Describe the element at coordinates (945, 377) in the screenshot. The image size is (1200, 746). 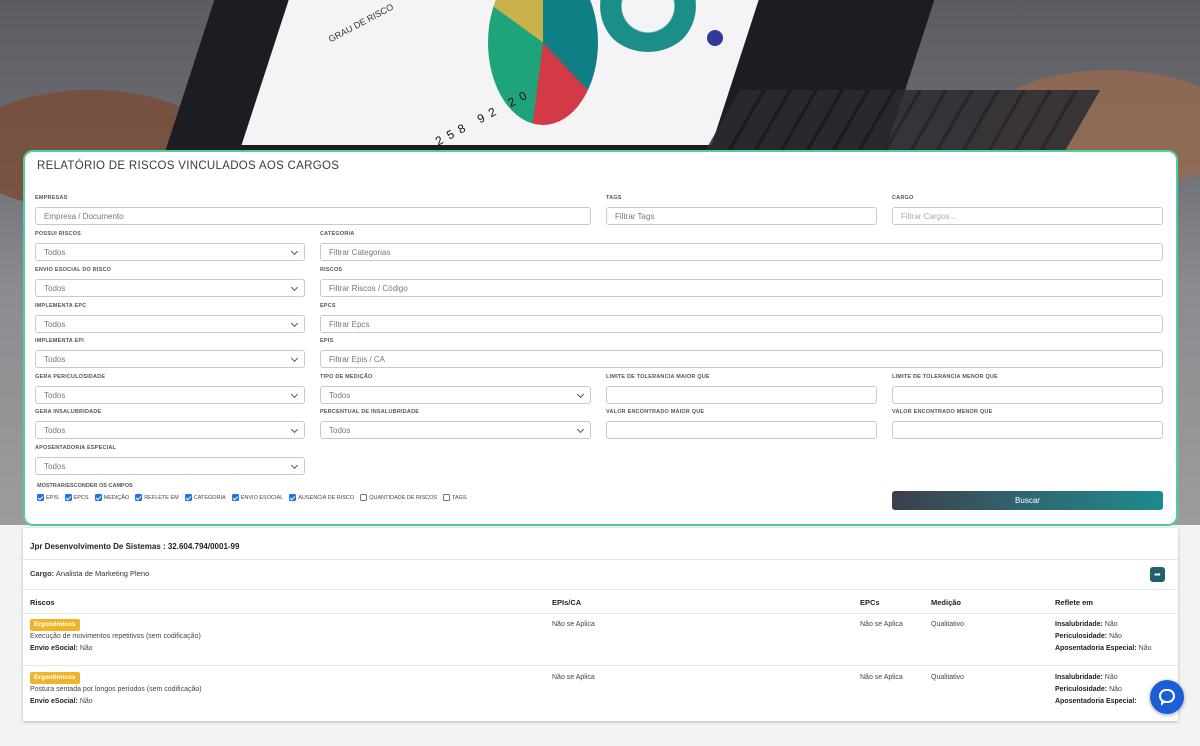
I see `limite-menor-label: LIMITE DE TOLERANCIA MENOR QUE` at that location.